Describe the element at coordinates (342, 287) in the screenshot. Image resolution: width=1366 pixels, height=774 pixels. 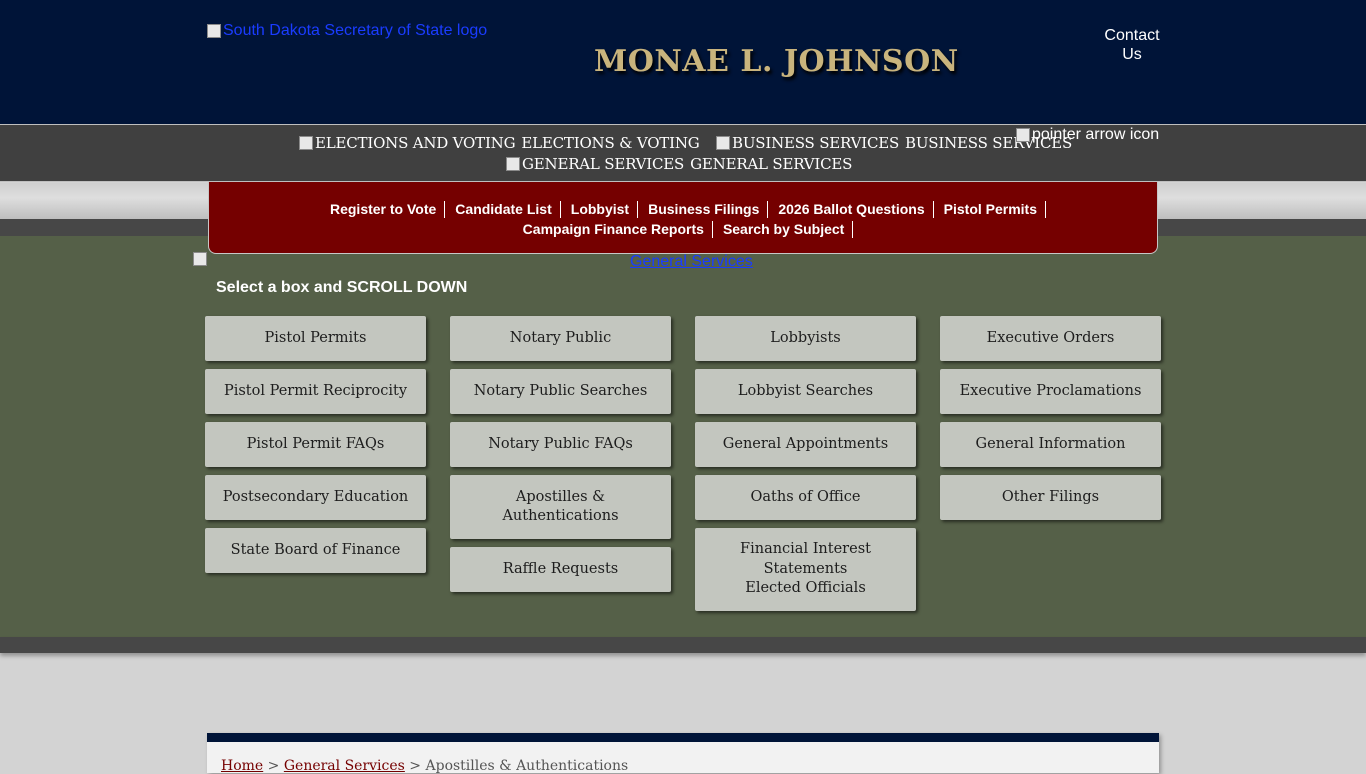
I see `scroll-instruction: Select a box and SCROLL DOWN` at that location.